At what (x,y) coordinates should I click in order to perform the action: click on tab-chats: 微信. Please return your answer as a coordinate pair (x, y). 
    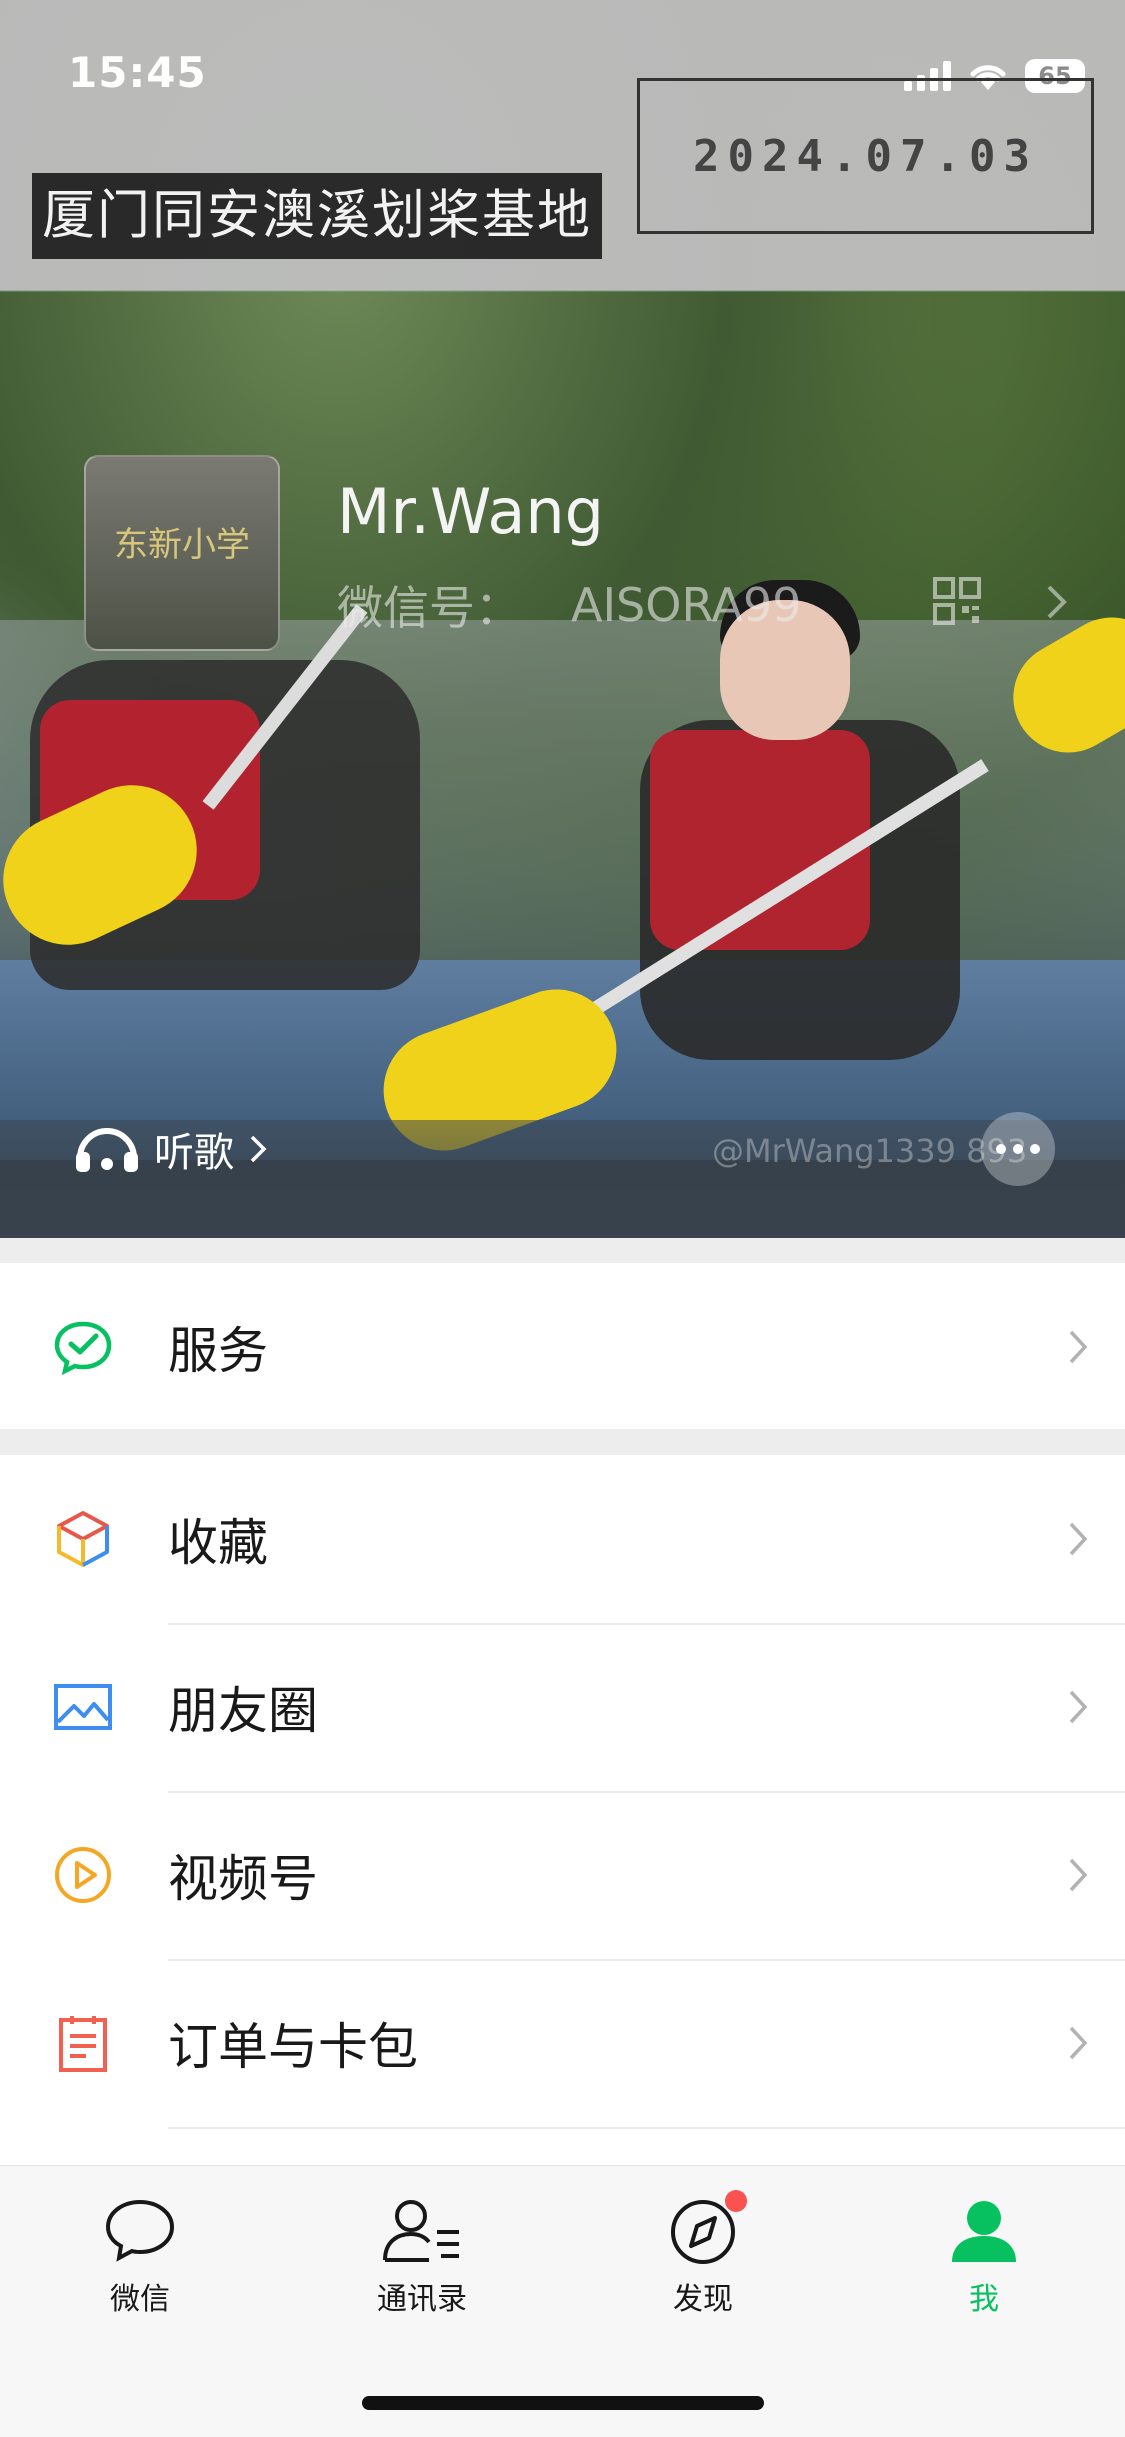
    Looking at the image, I should click on (140, 2257).